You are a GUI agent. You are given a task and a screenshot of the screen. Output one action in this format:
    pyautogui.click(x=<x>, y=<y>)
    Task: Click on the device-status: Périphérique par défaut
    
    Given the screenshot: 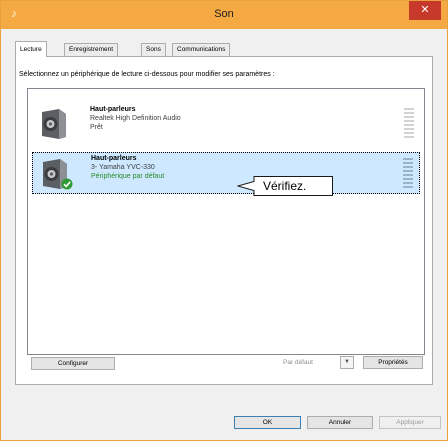 What is the action you would take?
    pyautogui.click(x=128, y=176)
    